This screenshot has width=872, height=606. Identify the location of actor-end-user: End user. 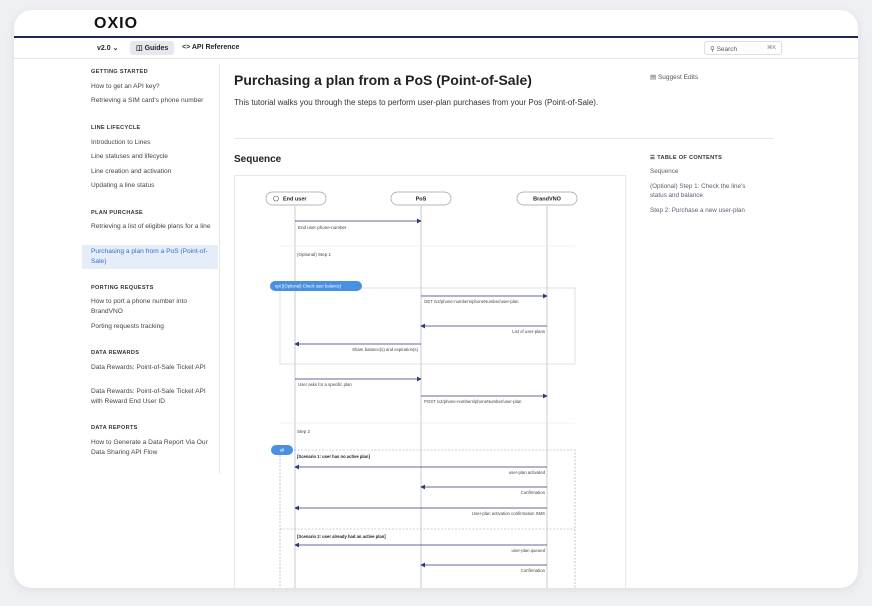
(296, 198).